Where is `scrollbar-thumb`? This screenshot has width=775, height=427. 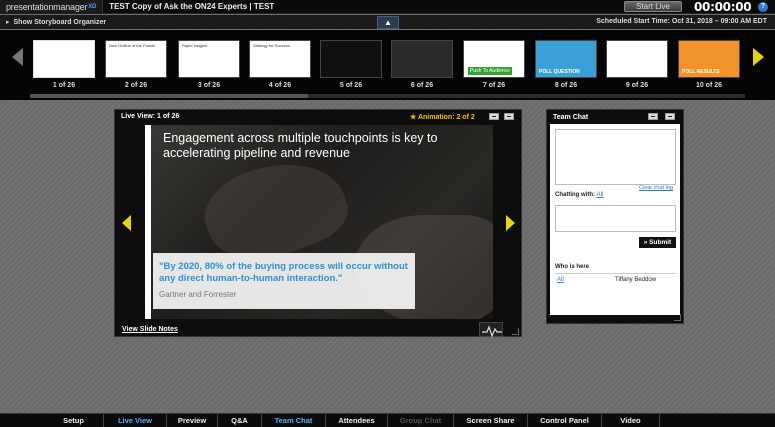
scrollbar-thumb is located at coordinates (169, 96).